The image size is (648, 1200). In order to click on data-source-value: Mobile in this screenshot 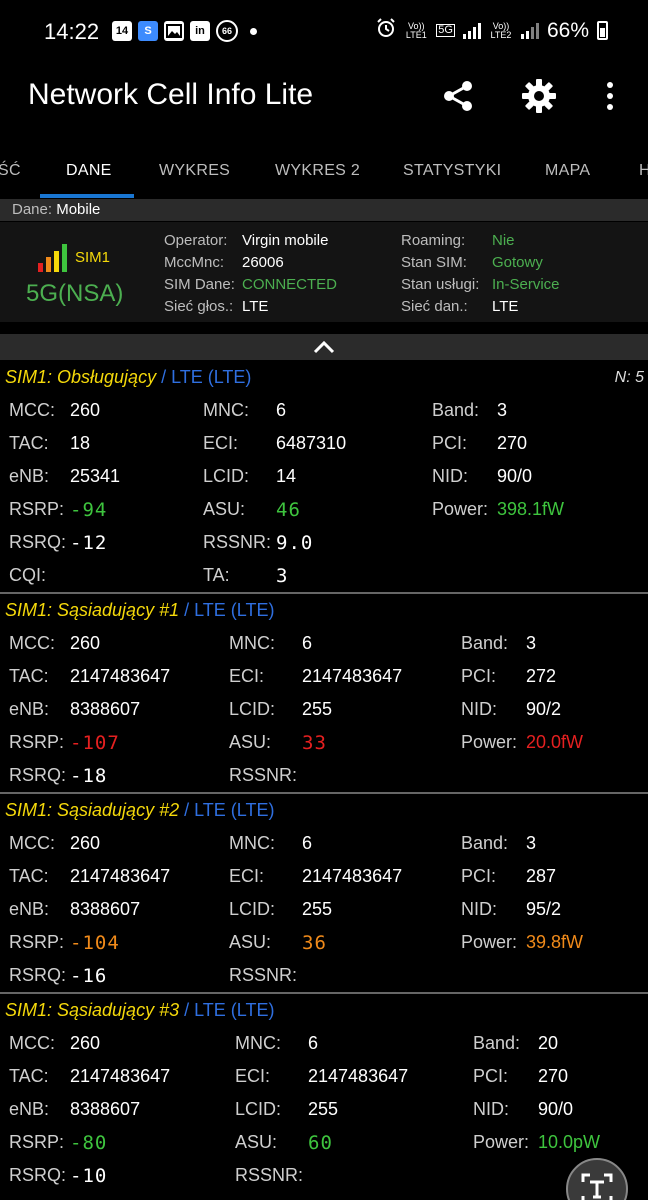, I will do `click(78, 209)`.